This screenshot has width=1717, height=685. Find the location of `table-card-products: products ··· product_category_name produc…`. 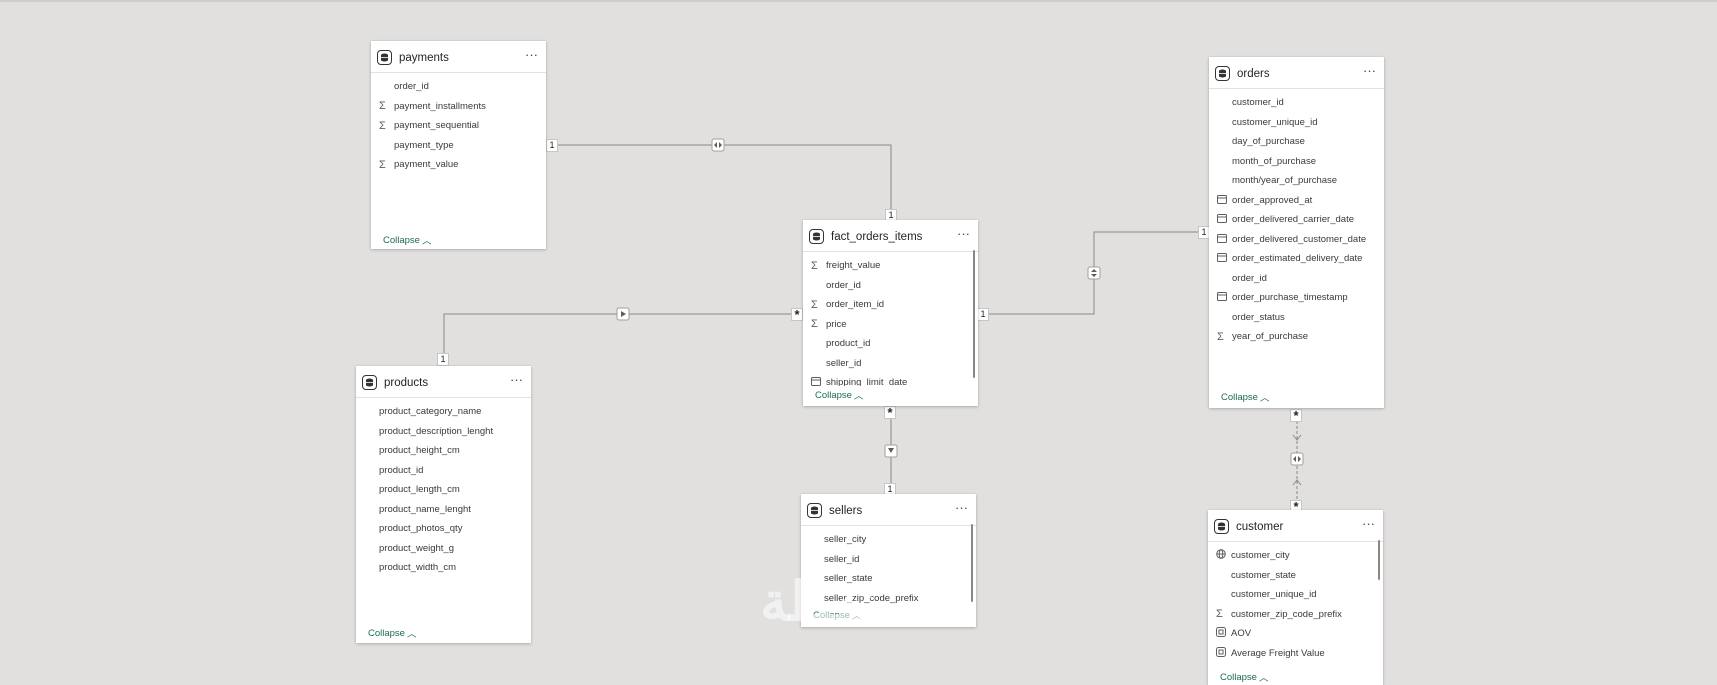

table-card-products: products ··· product_category_name produc… is located at coordinates (443, 504).